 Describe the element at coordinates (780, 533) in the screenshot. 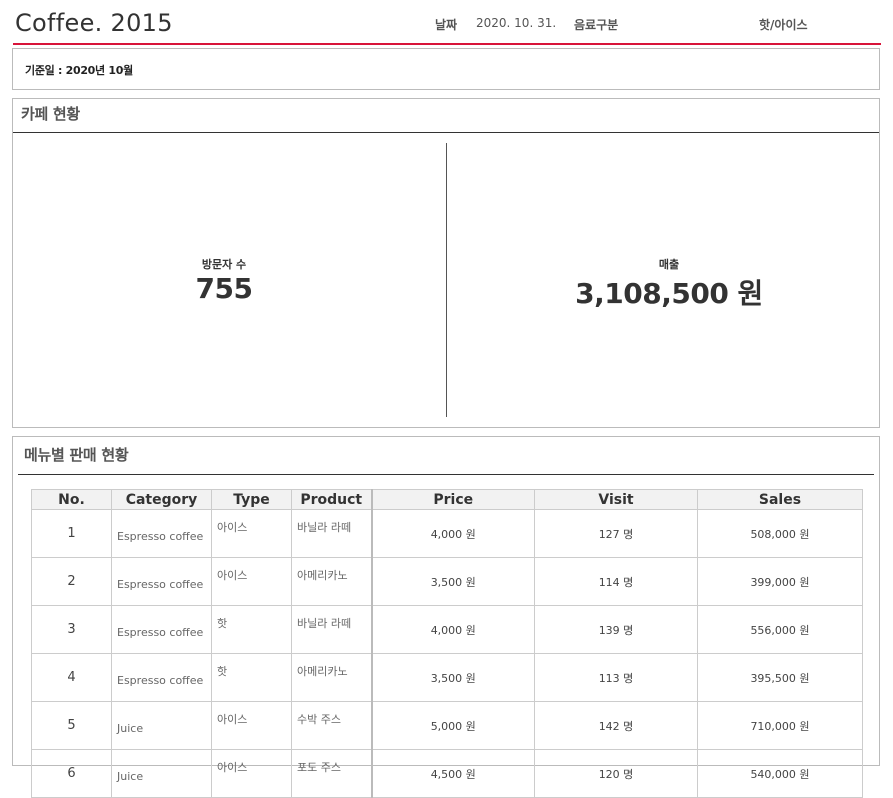

I see `cell-sales: 508,000 원` at that location.